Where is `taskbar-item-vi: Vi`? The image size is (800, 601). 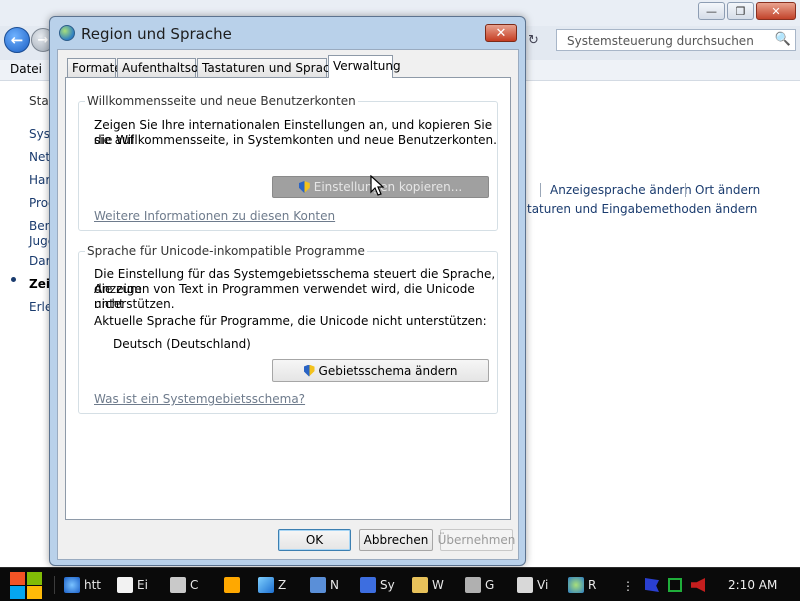
taskbar-item-vi: Vi is located at coordinates (532, 584).